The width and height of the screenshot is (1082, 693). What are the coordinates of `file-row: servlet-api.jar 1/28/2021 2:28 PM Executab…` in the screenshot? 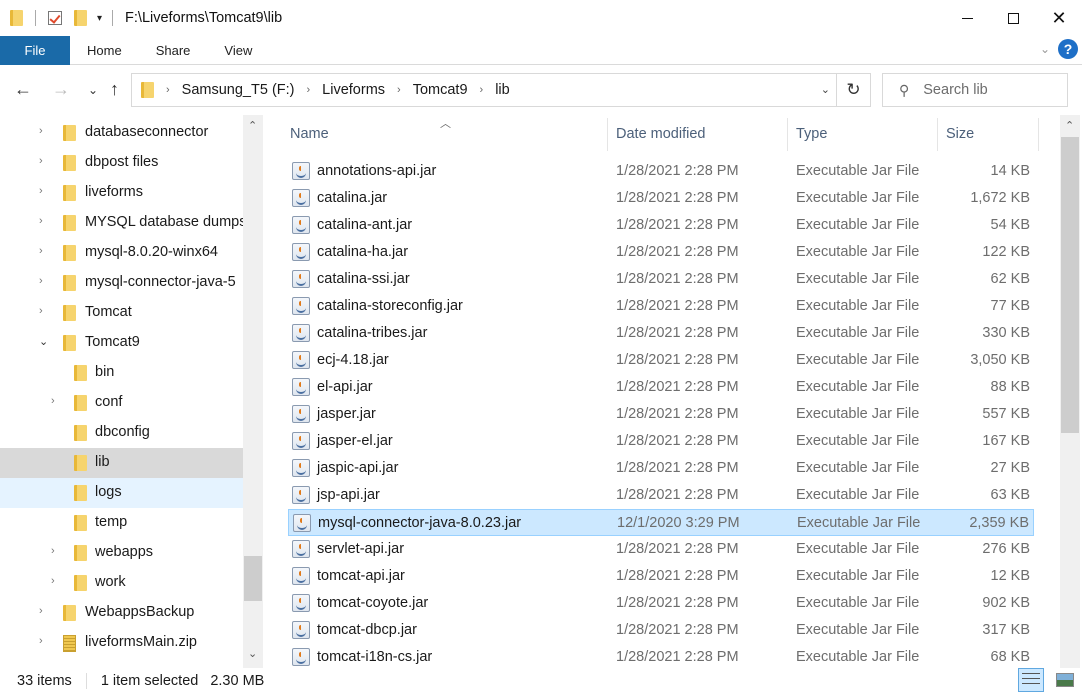 It's located at (661, 549).